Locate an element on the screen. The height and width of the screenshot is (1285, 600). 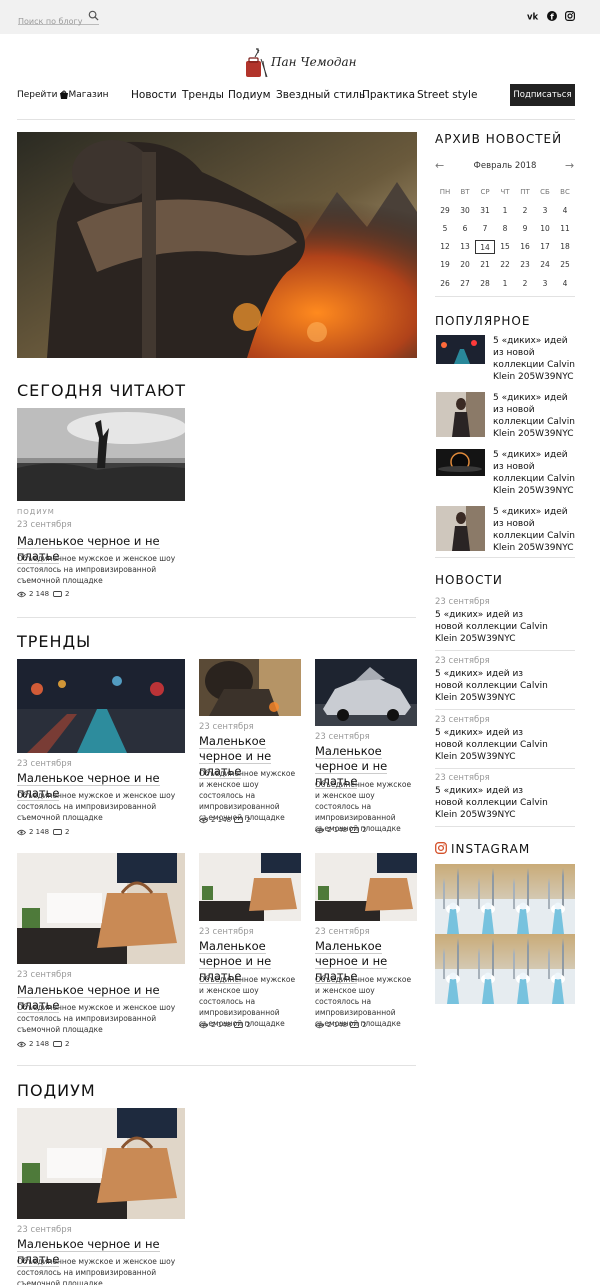
calendar-day: 22 is located at coordinates (505, 264).